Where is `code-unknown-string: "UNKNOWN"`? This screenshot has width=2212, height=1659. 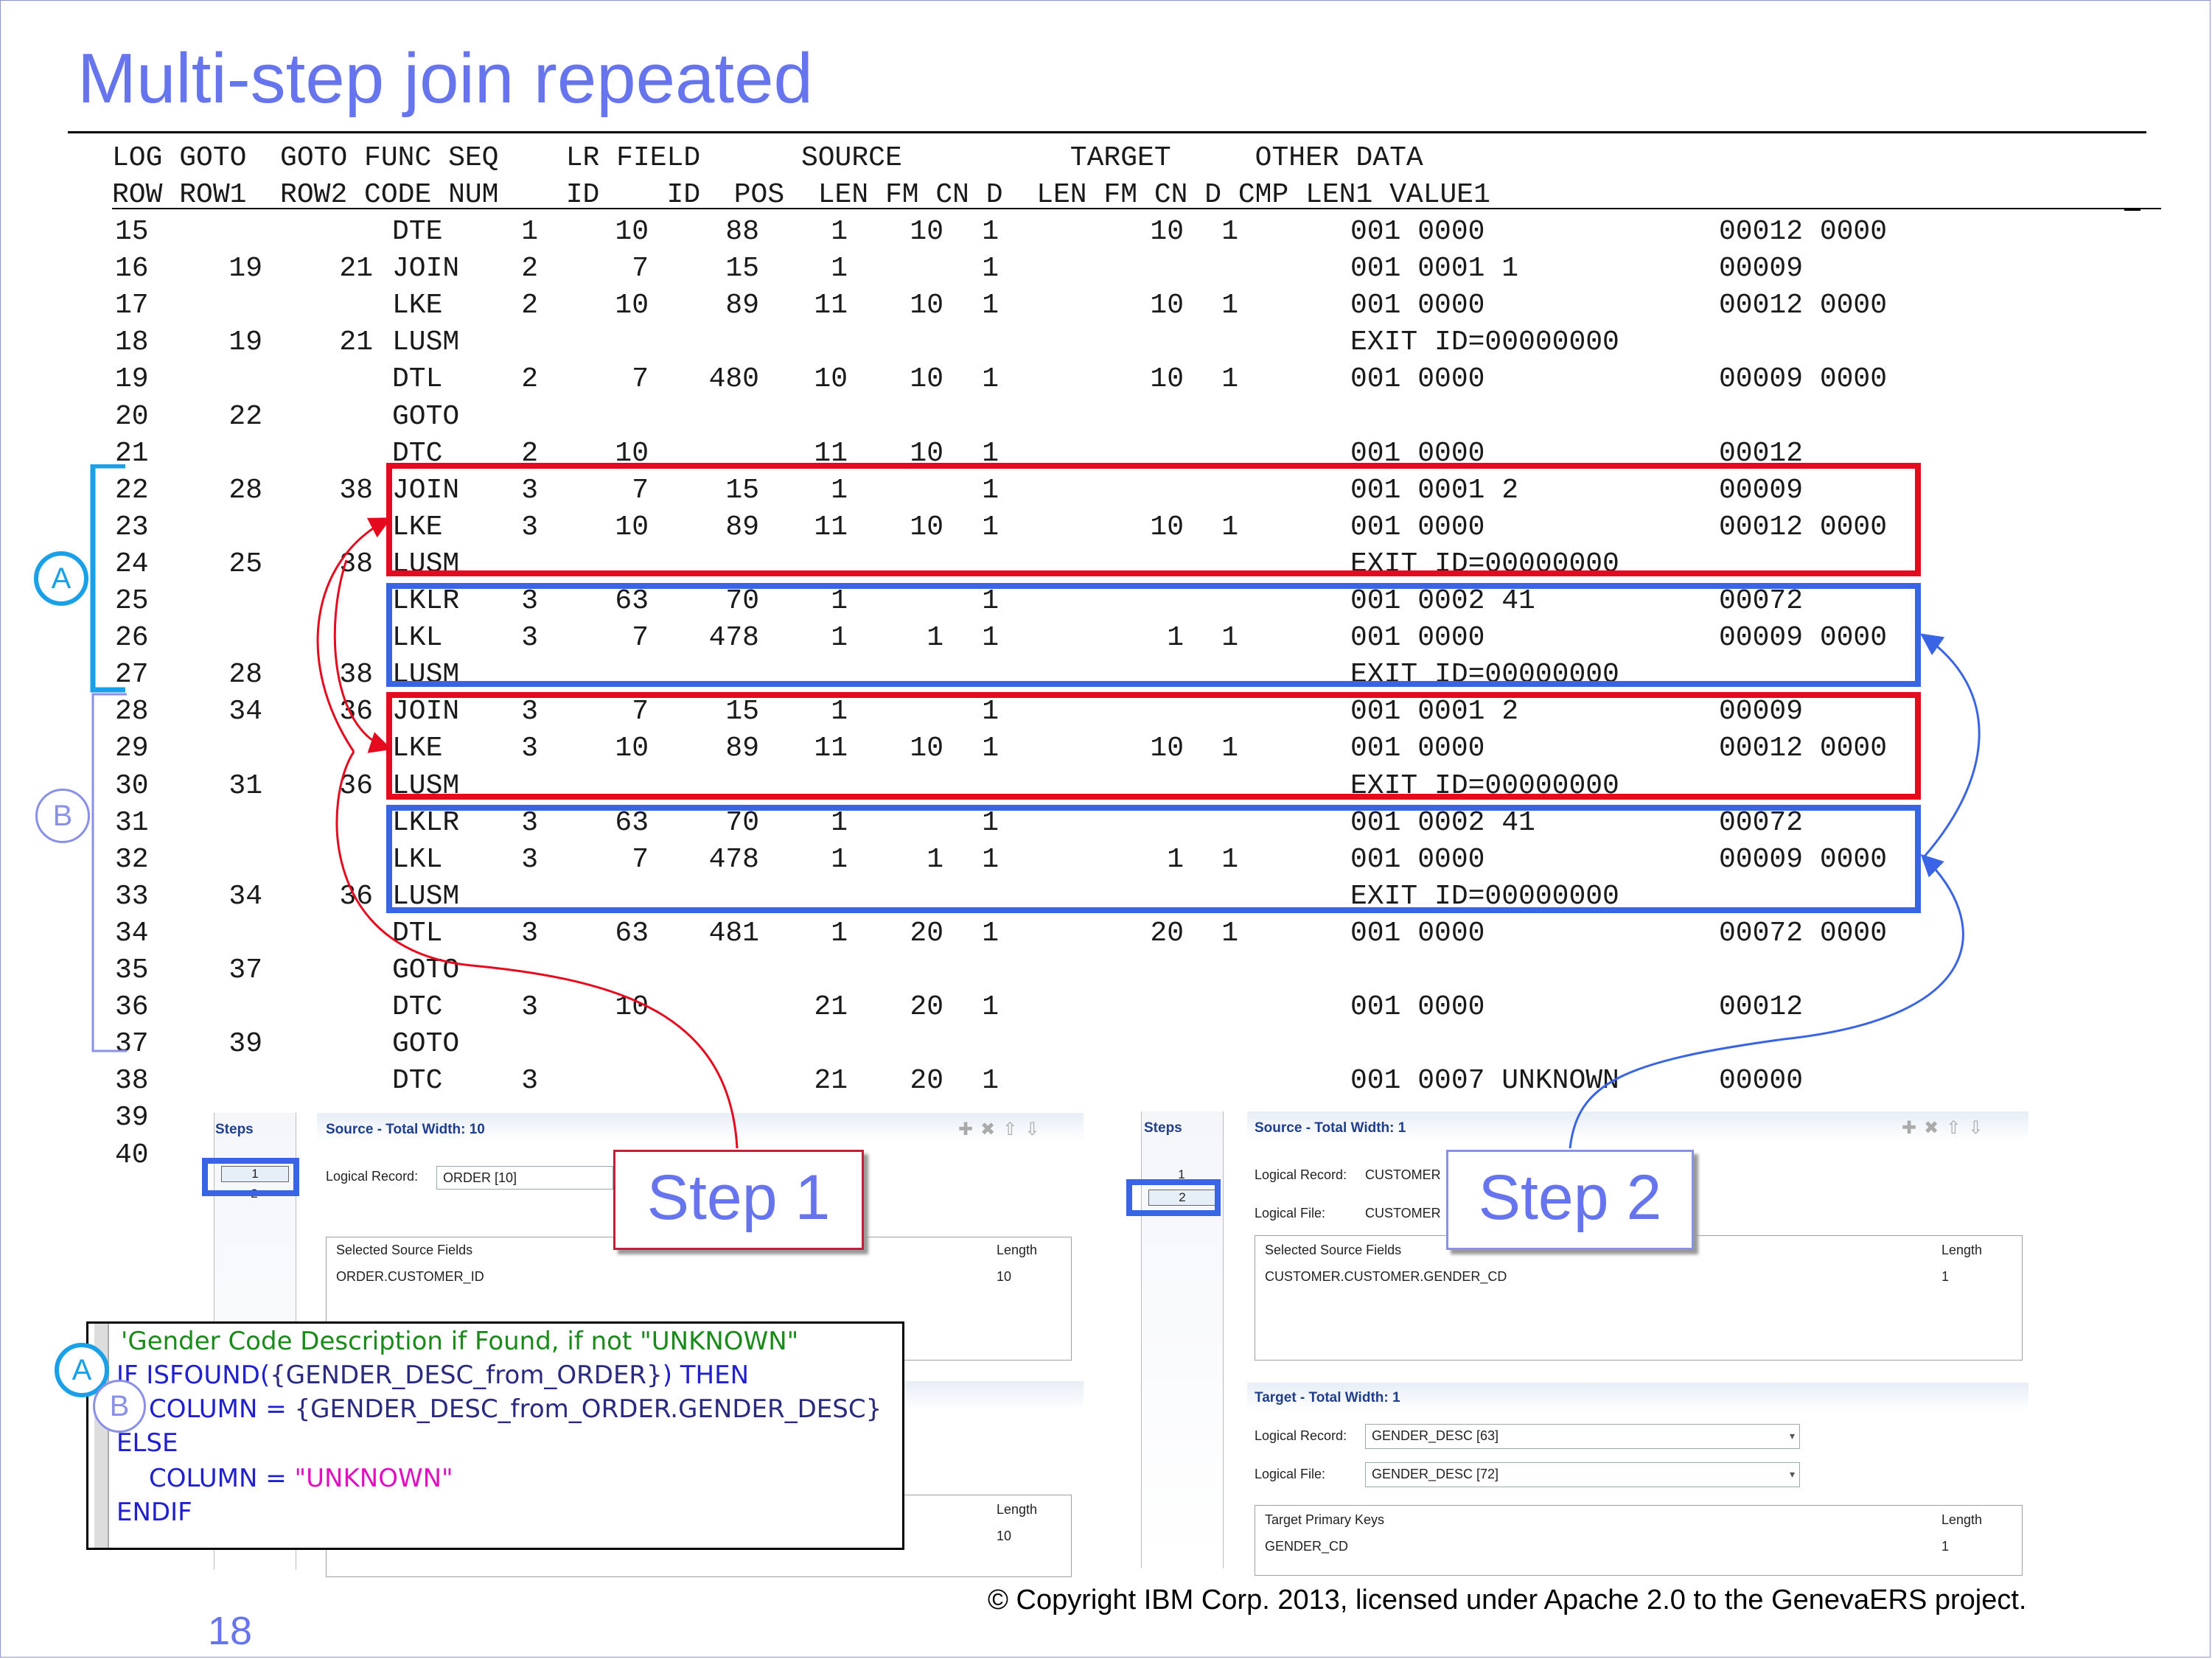
code-unknown-string: "UNKNOWN" is located at coordinates (373, 1478).